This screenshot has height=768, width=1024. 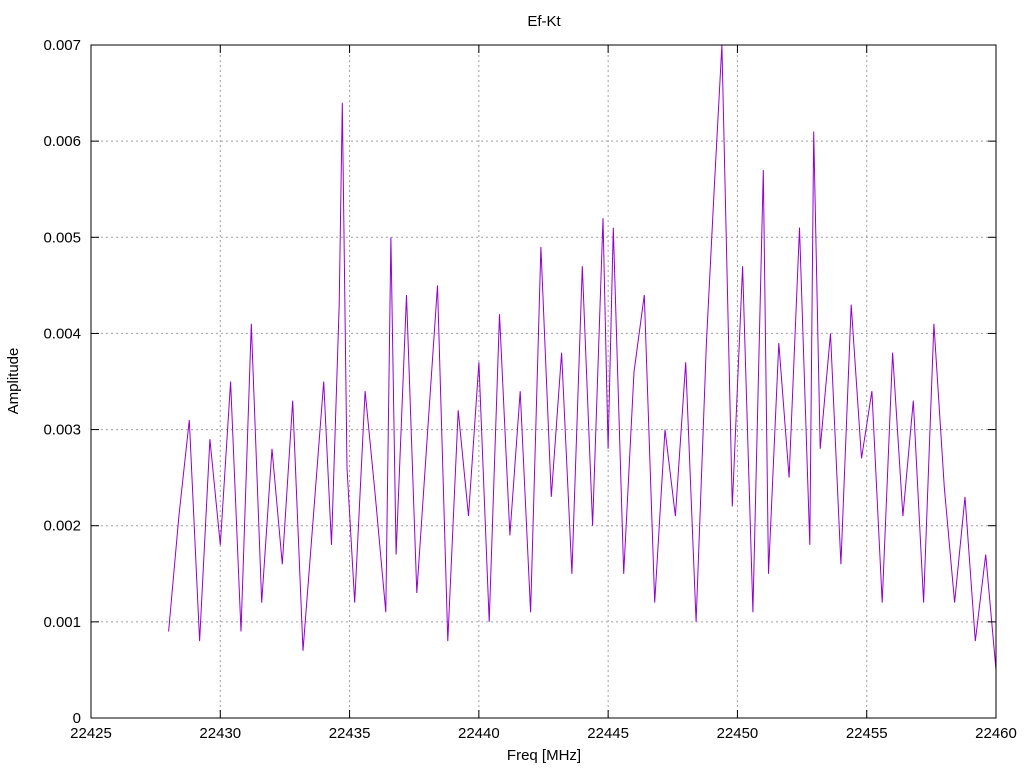 I want to click on chart-title: Ef-Kt, so click(x=544, y=21).